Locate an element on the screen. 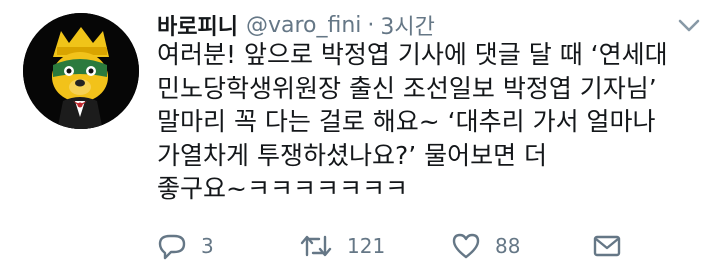  user-handle: @varo_fini is located at coordinates (303, 25).